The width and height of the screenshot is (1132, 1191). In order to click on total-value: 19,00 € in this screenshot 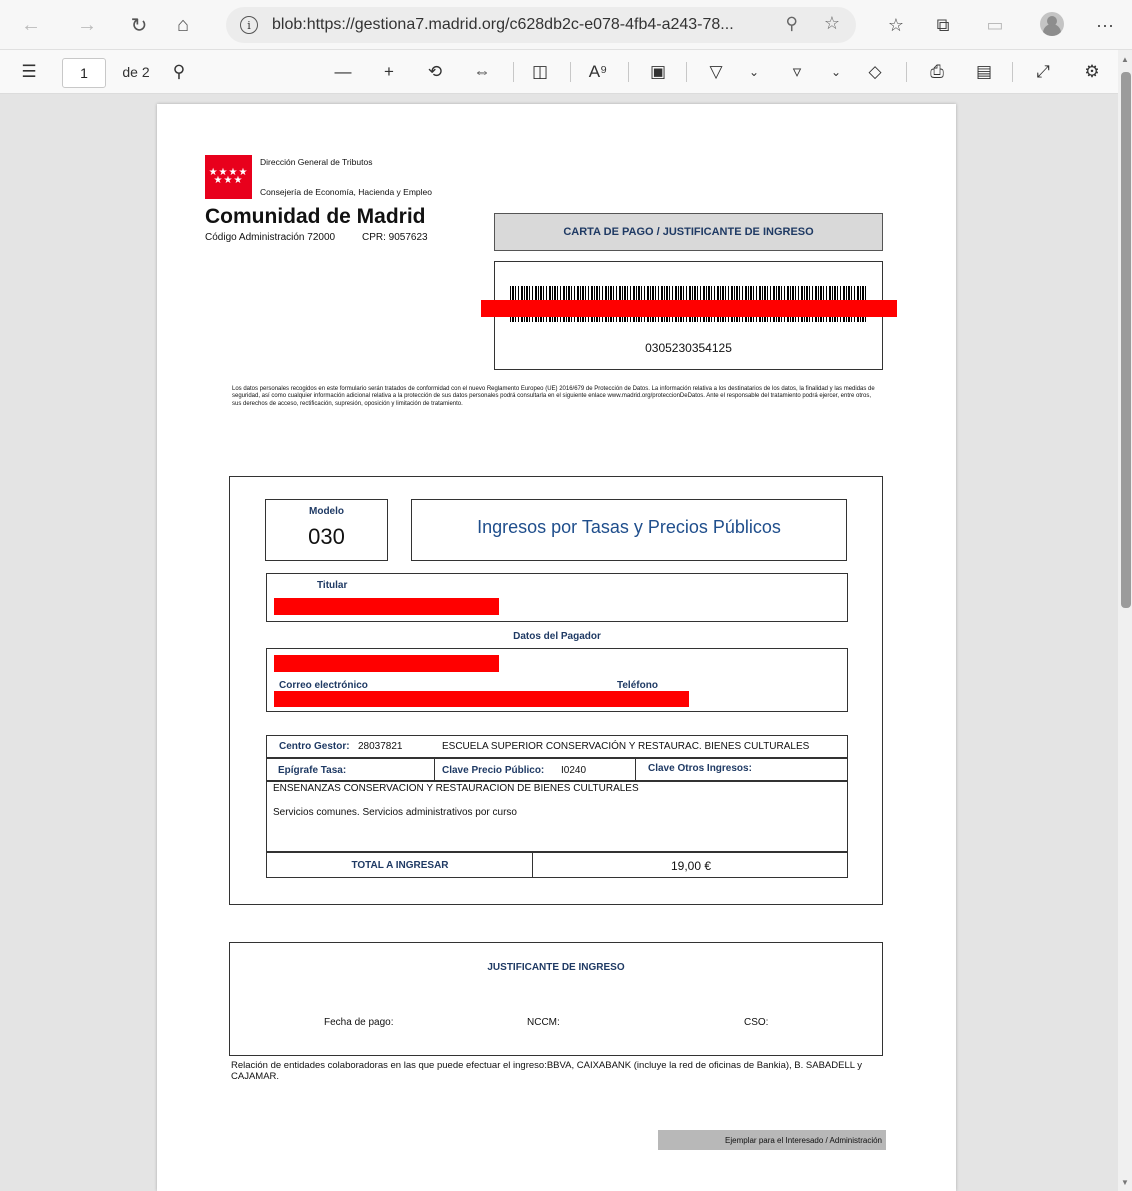, I will do `click(691, 866)`.